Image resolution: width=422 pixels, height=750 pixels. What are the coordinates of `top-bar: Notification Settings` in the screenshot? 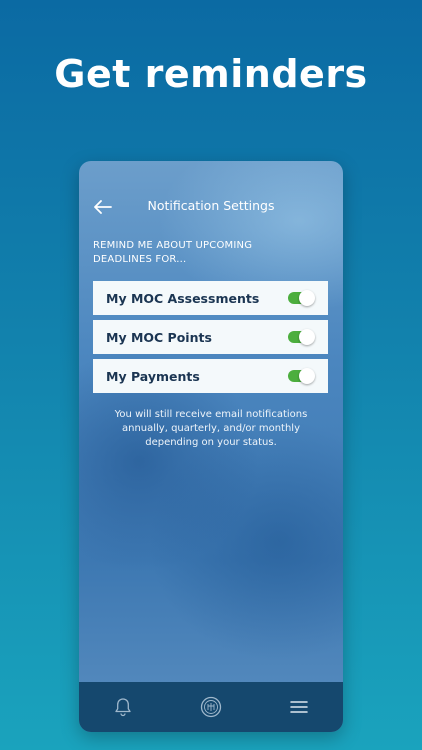 It's located at (211, 207).